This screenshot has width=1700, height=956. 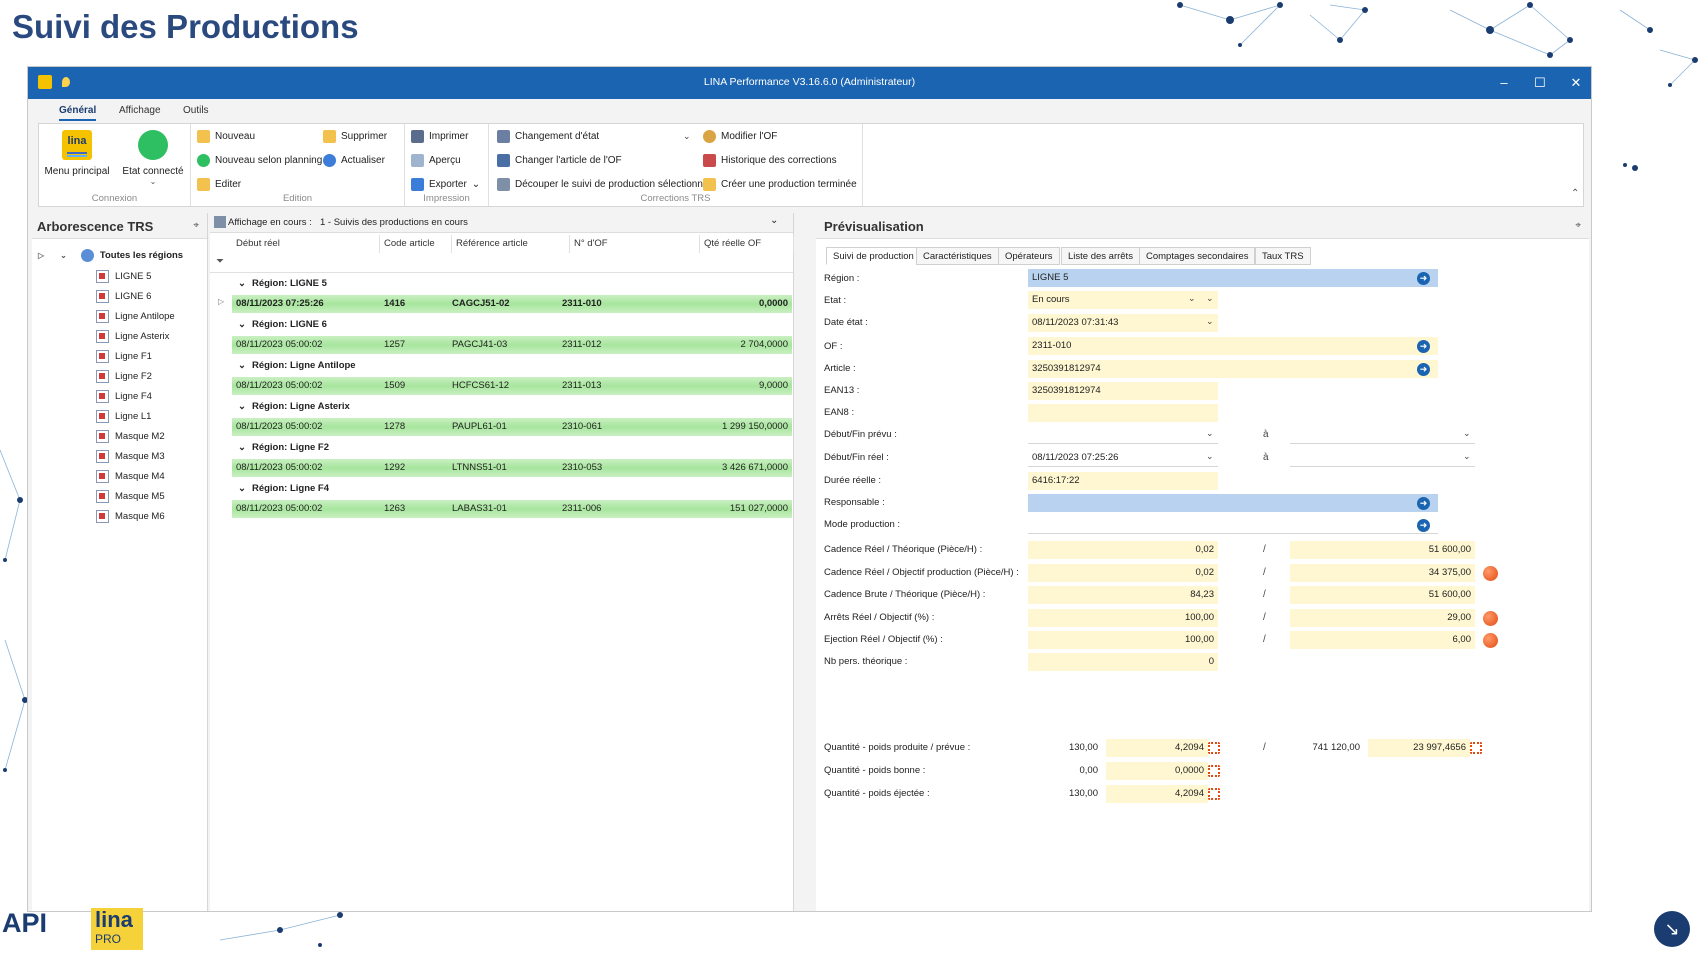 What do you see at coordinates (1157, 771) in the screenshot?
I see `field-qte-bonne-2: 0,0000` at bounding box center [1157, 771].